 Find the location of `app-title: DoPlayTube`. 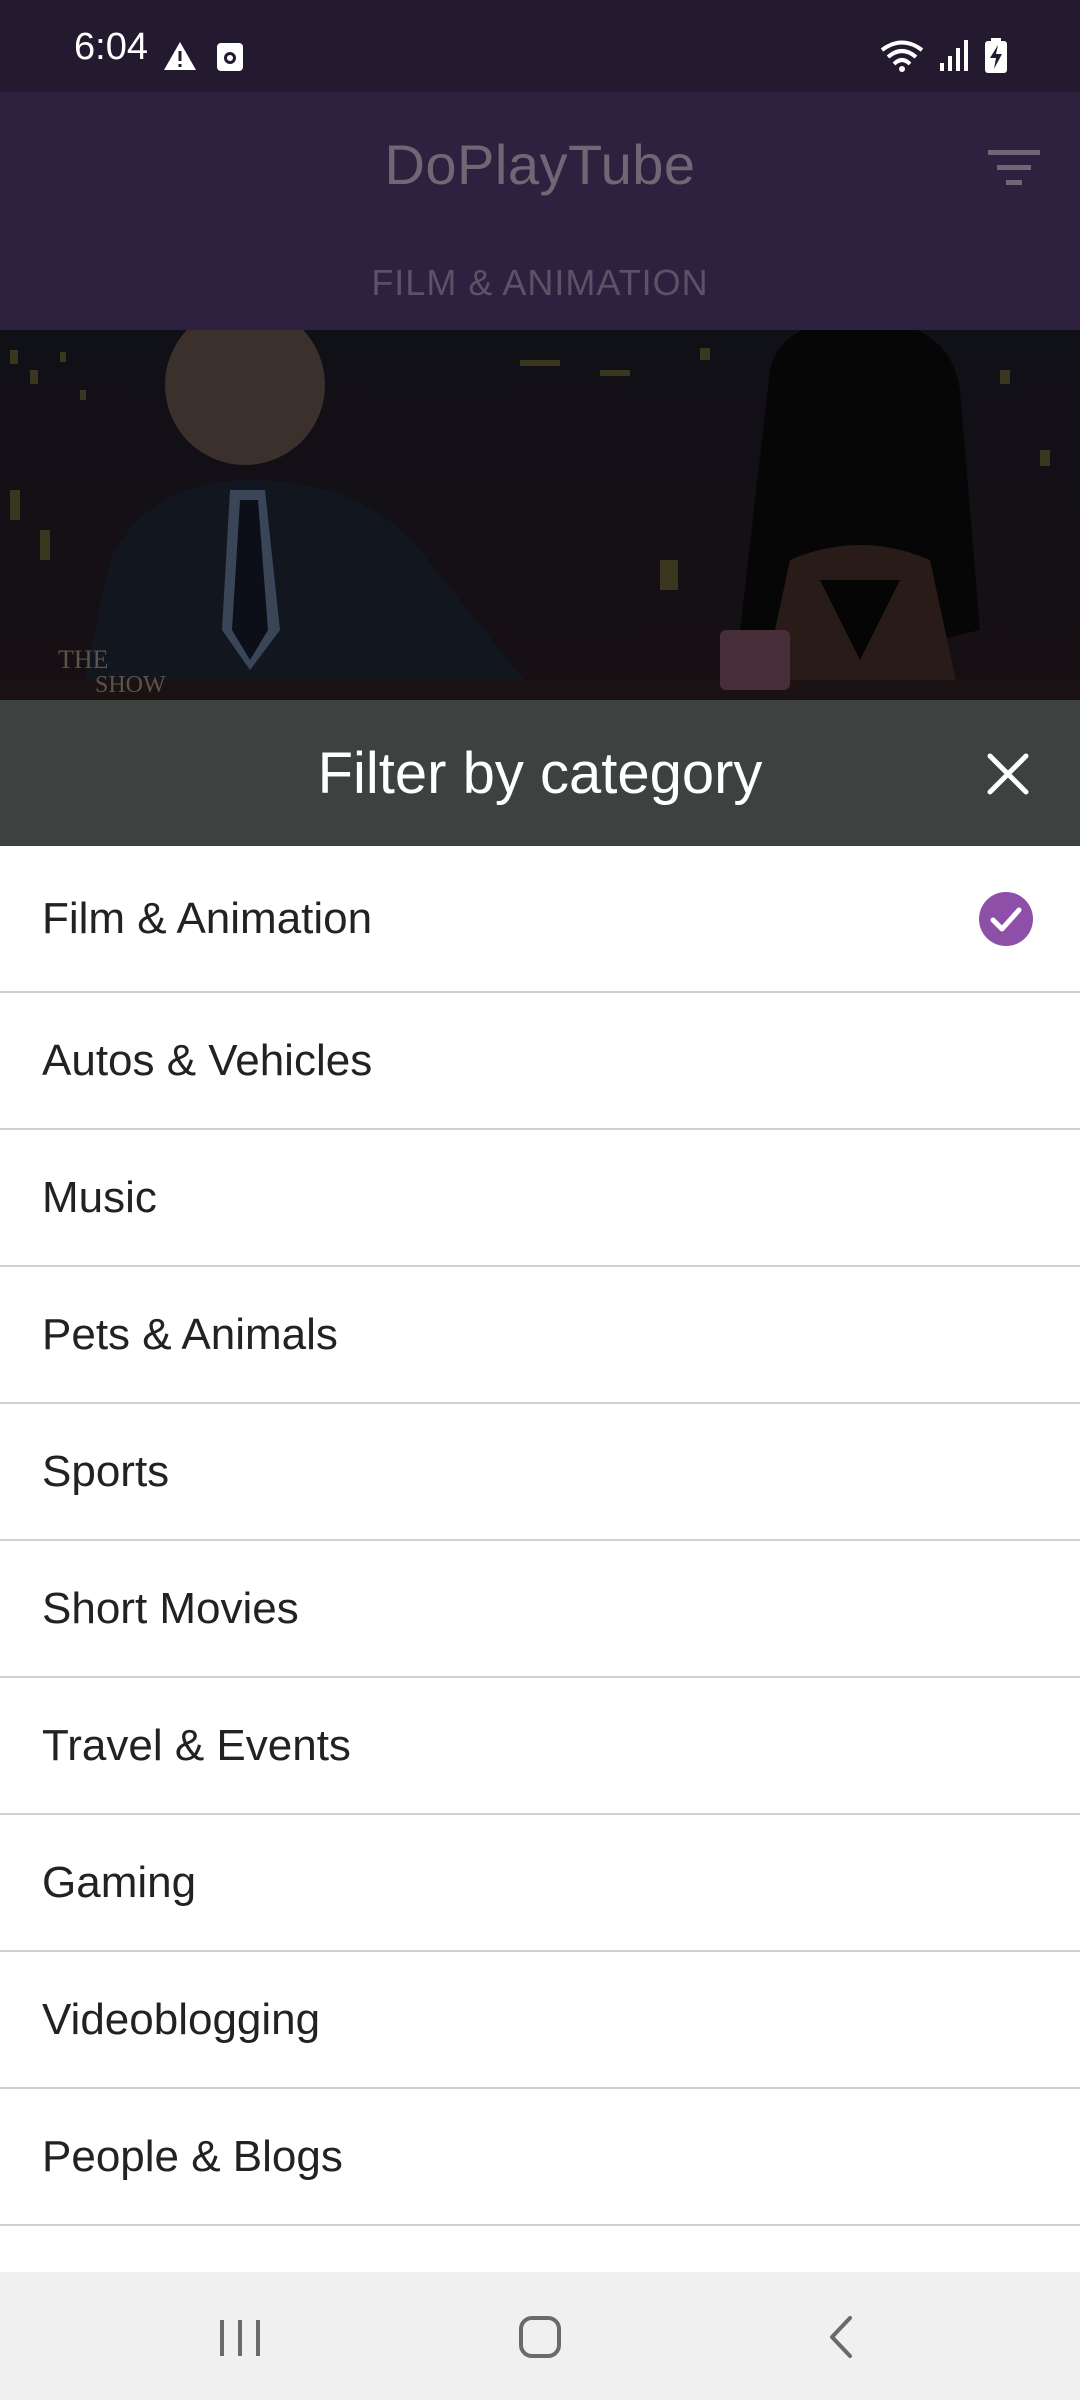

app-title: DoPlayTube is located at coordinates (540, 164).